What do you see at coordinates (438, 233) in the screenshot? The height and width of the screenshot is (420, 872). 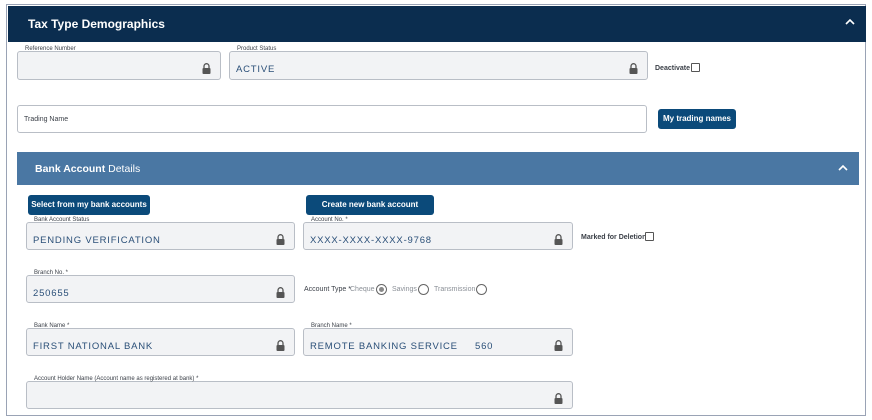 I see `account-number-field: Account No. * XXXX-XXXX-XXXX-9768` at bounding box center [438, 233].